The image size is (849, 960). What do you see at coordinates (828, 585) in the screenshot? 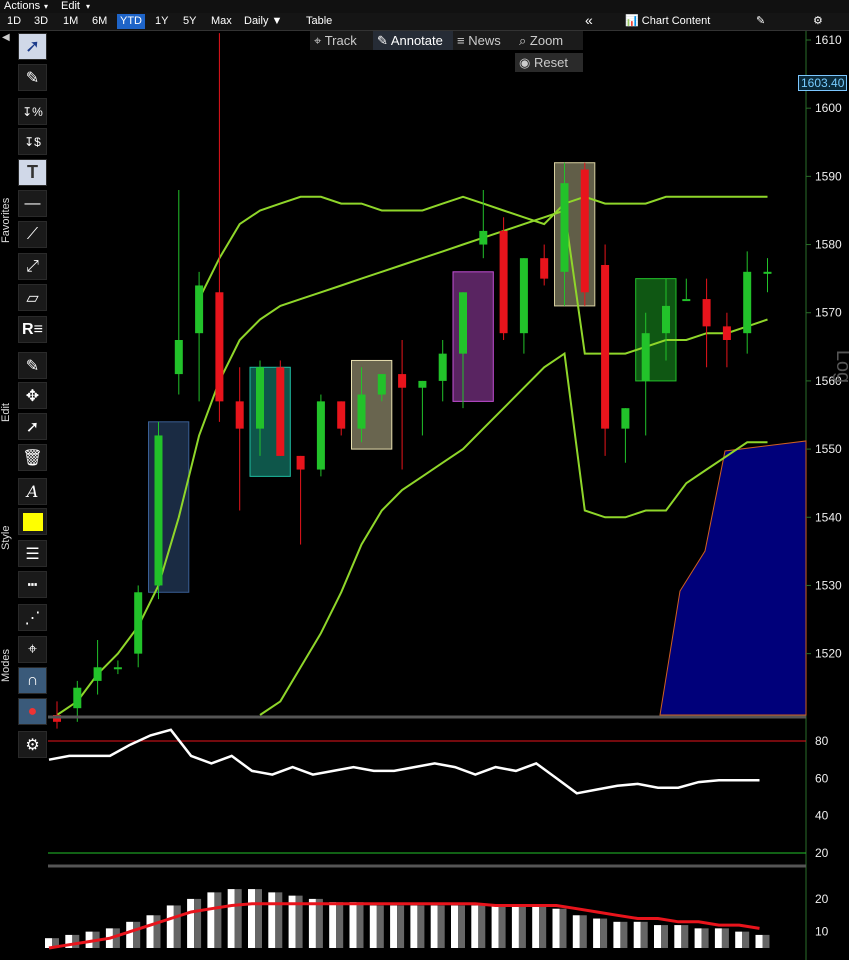
I see `price-tick-label: 1530` at bounding box center [828, 585].